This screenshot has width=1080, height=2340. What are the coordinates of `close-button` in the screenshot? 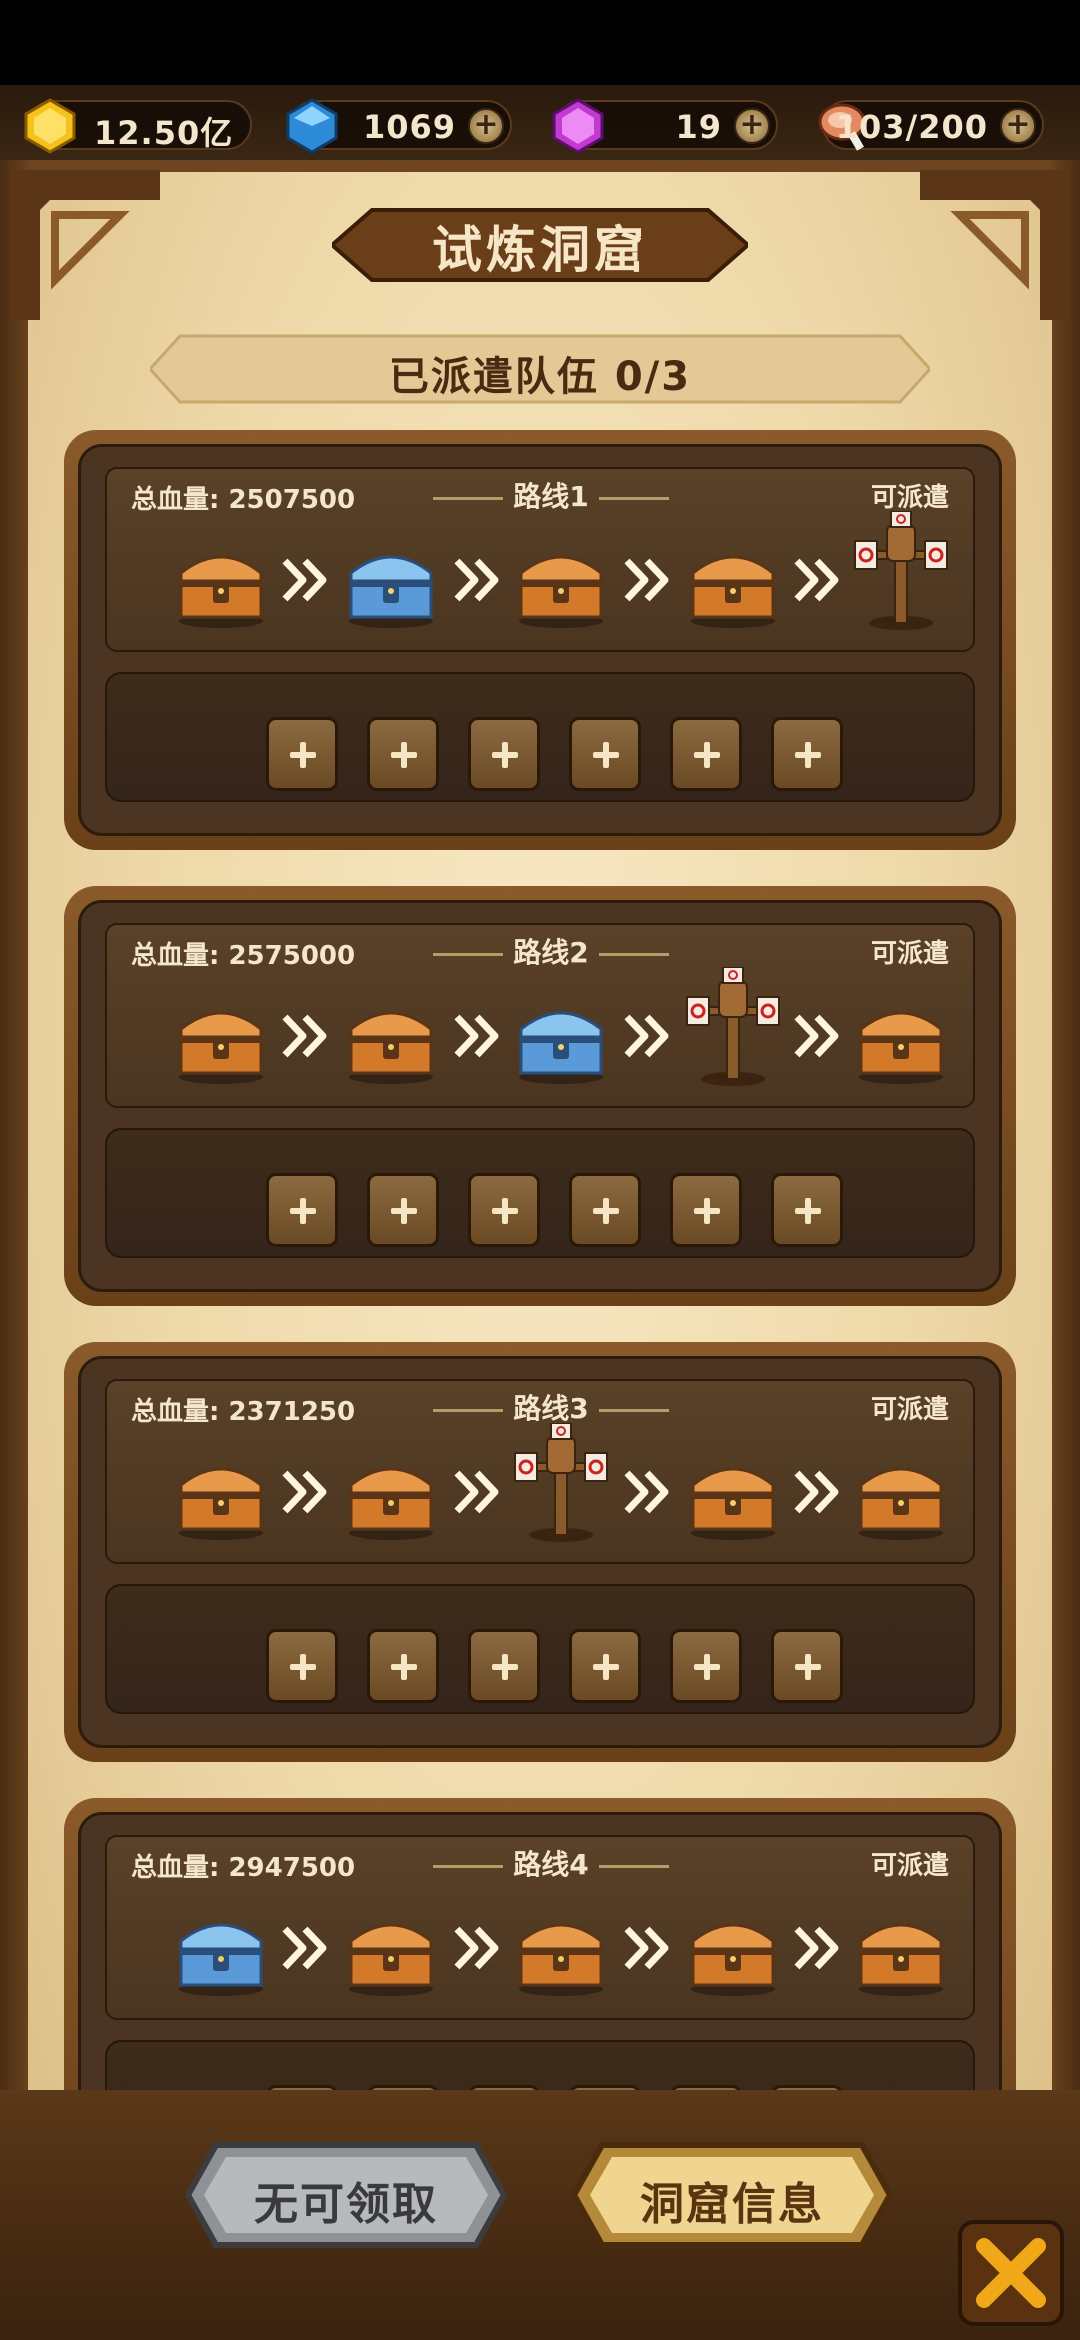 It's located at (1011, 2273).